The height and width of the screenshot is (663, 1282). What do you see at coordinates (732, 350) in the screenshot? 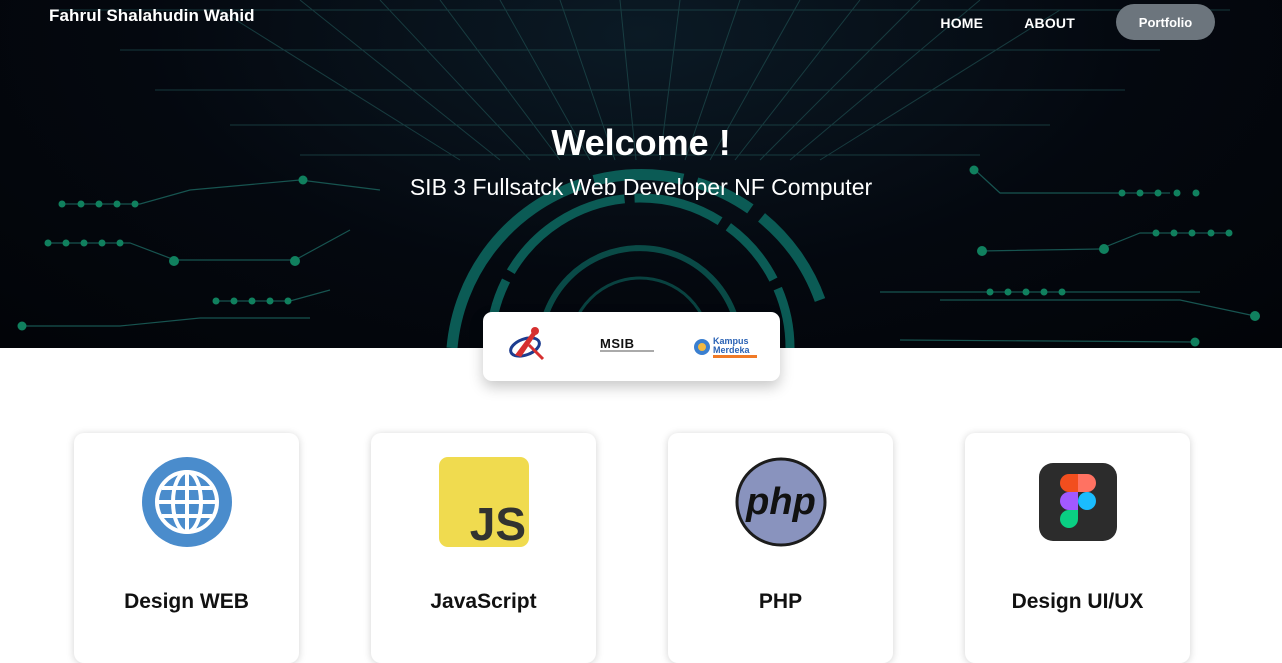
I see `svg-text: Merdeka` at bounding box center [732, 350].